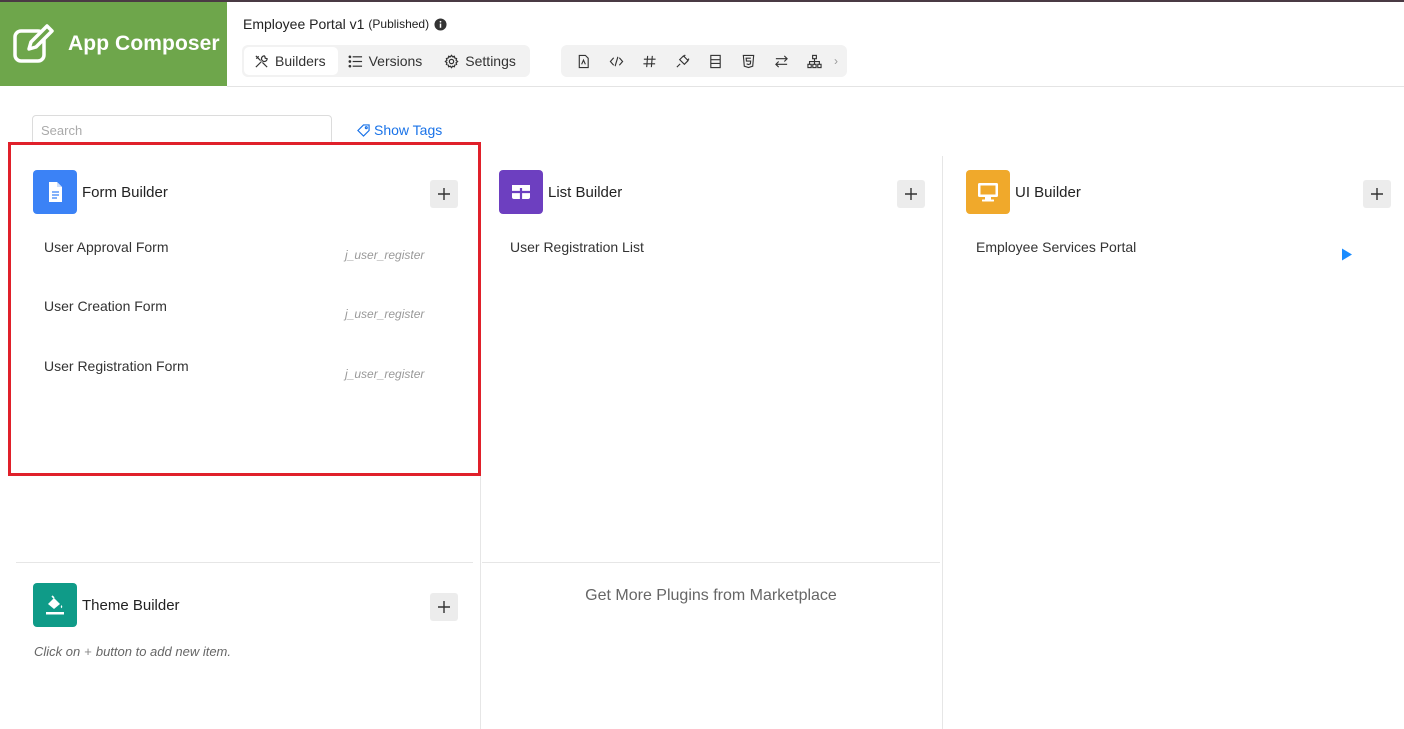 The image size is (1404, 729). What do you see at coordinates (1056, 247) in the screenshot?
I see `list-item: Employee Services Portal` at bounding box center [1056, 247].